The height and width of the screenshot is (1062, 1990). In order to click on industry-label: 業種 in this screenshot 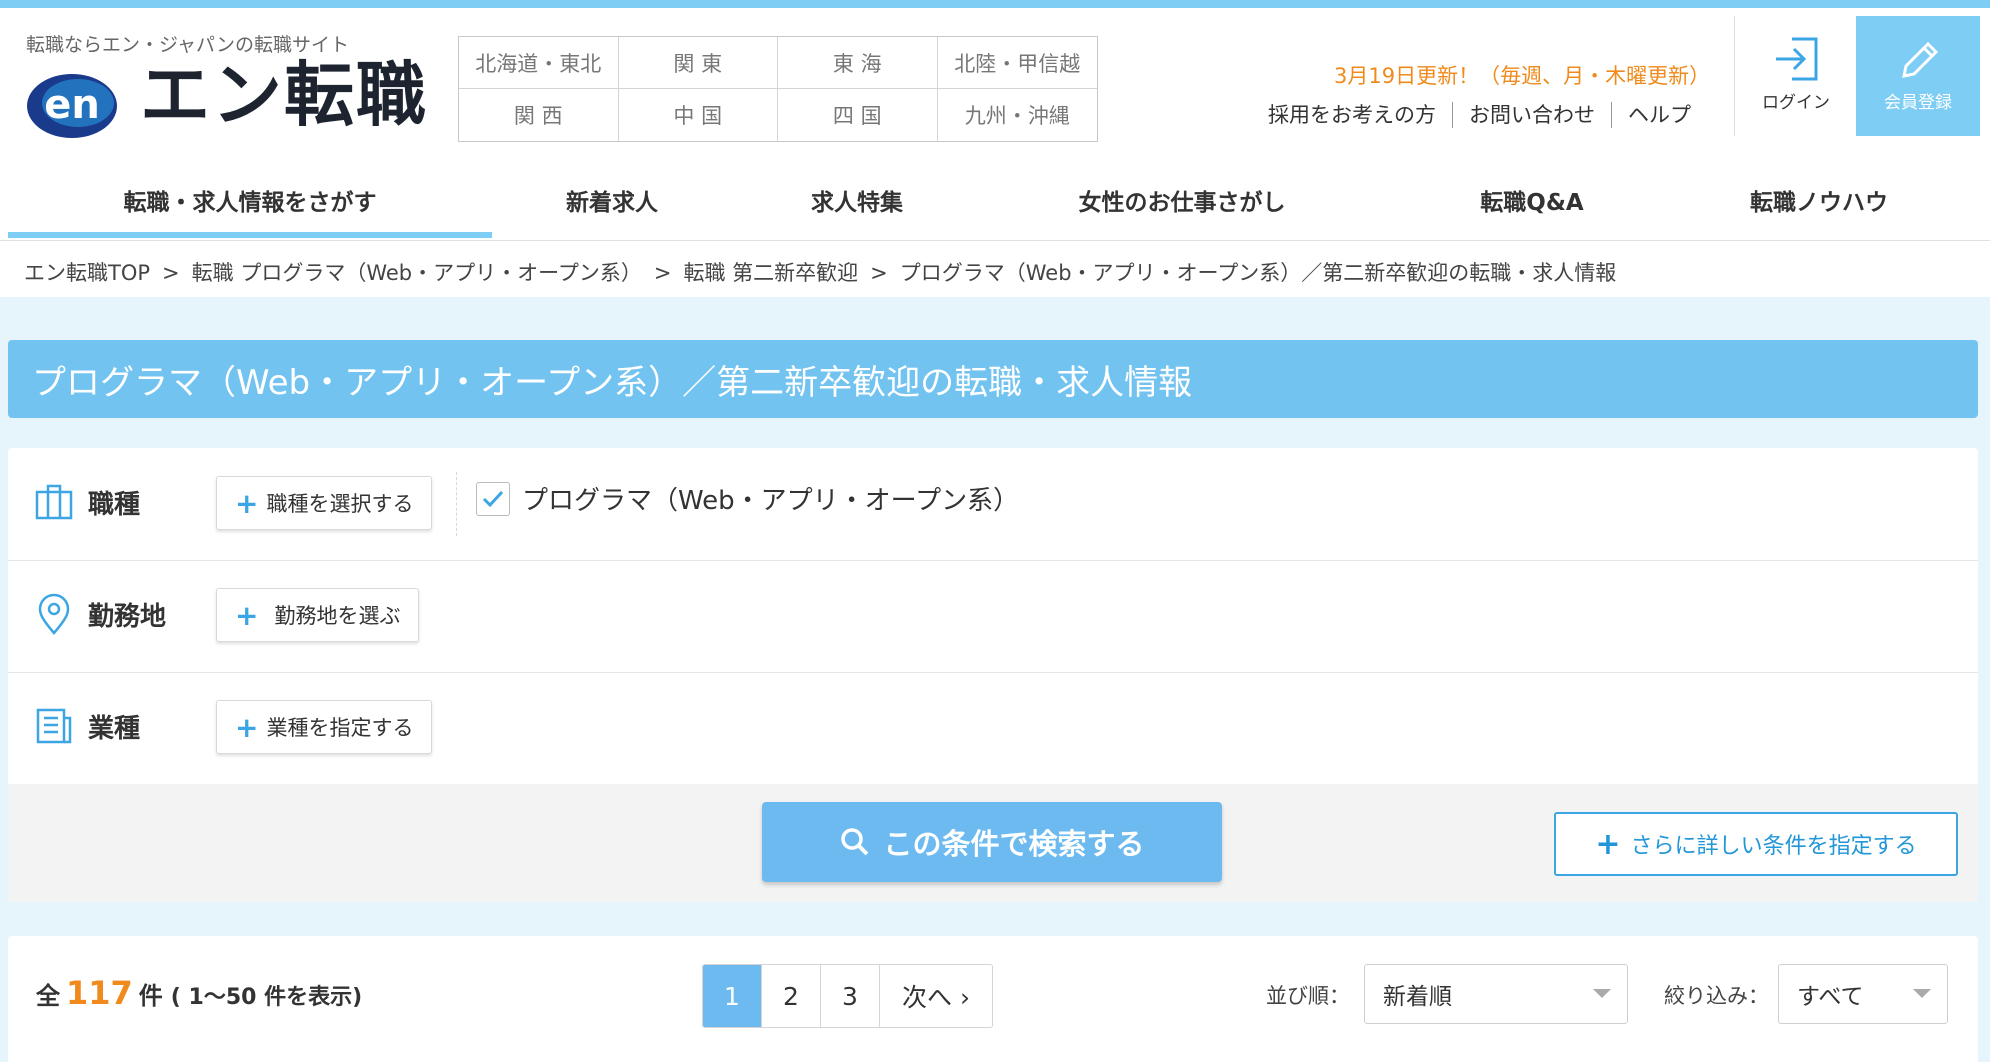, I will do `click(114, 729)`.